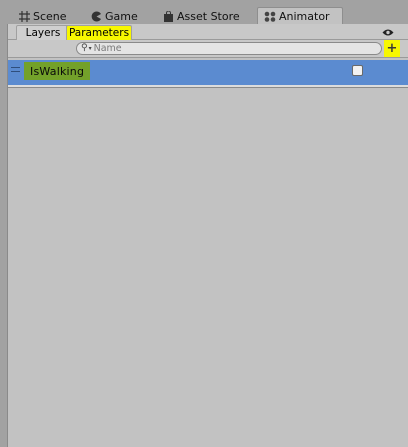 Image resolution: width=408 pixels, height=447 pixels. I want to click on tab-label: Animator, so click(304, 16).